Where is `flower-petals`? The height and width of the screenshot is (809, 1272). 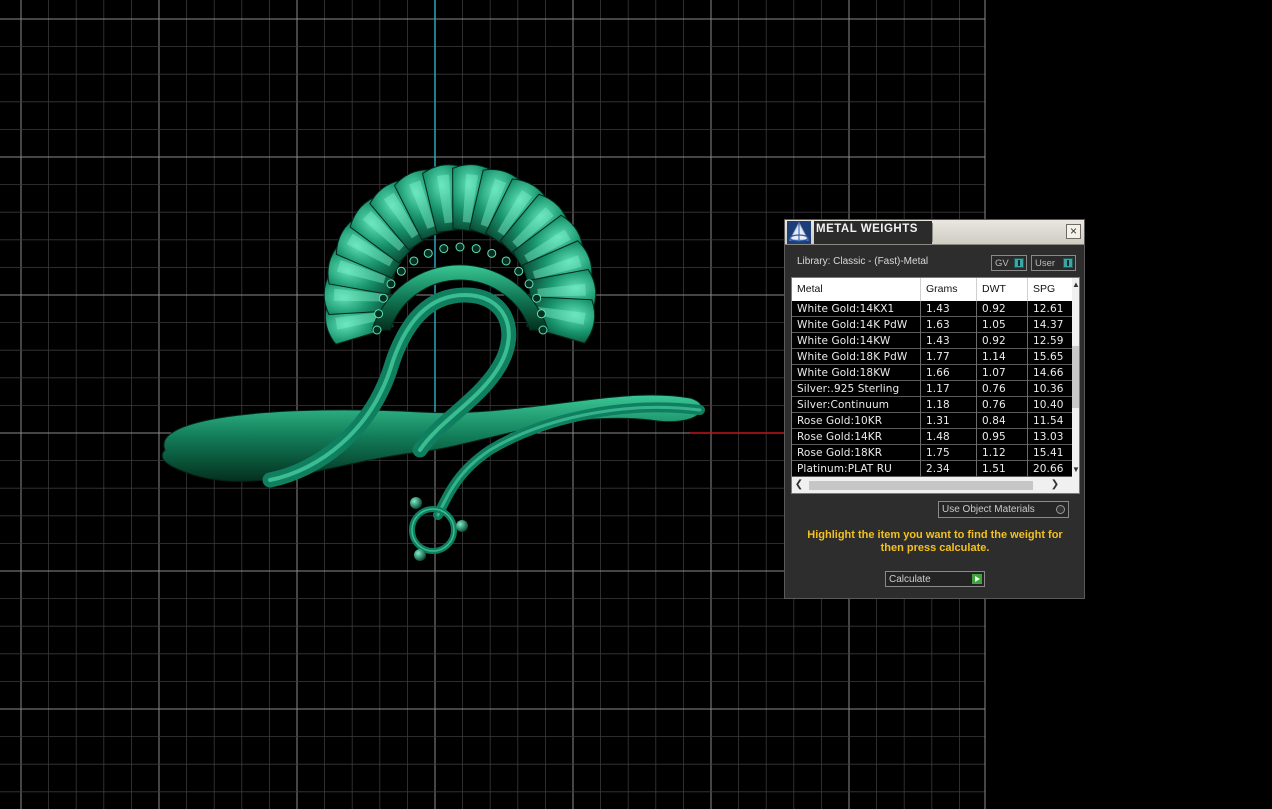 flower-petals is located at coordinates (460, 254).